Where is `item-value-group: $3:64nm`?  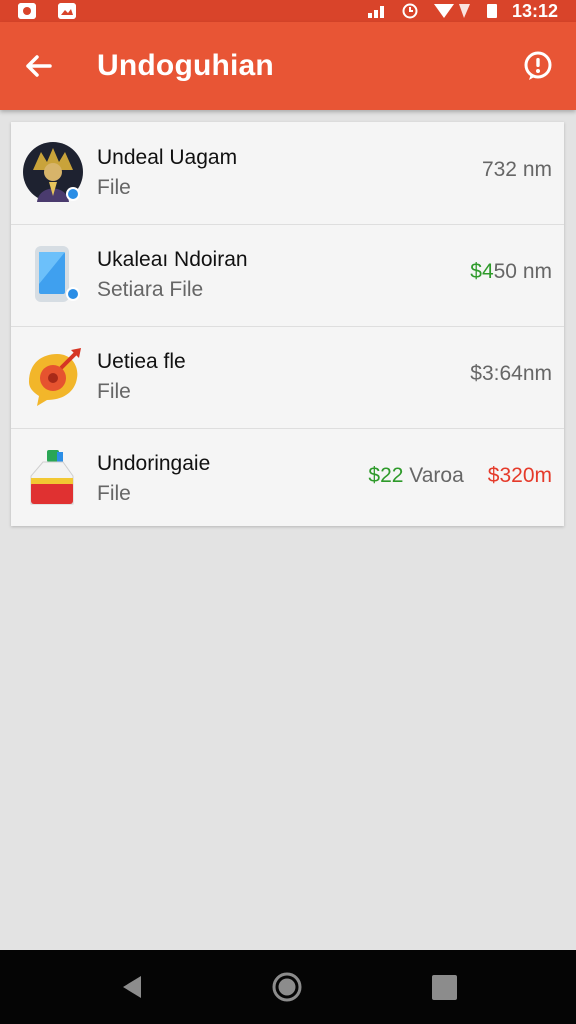
item-value-group: $3:64nm is located at coordinates (511, 374).